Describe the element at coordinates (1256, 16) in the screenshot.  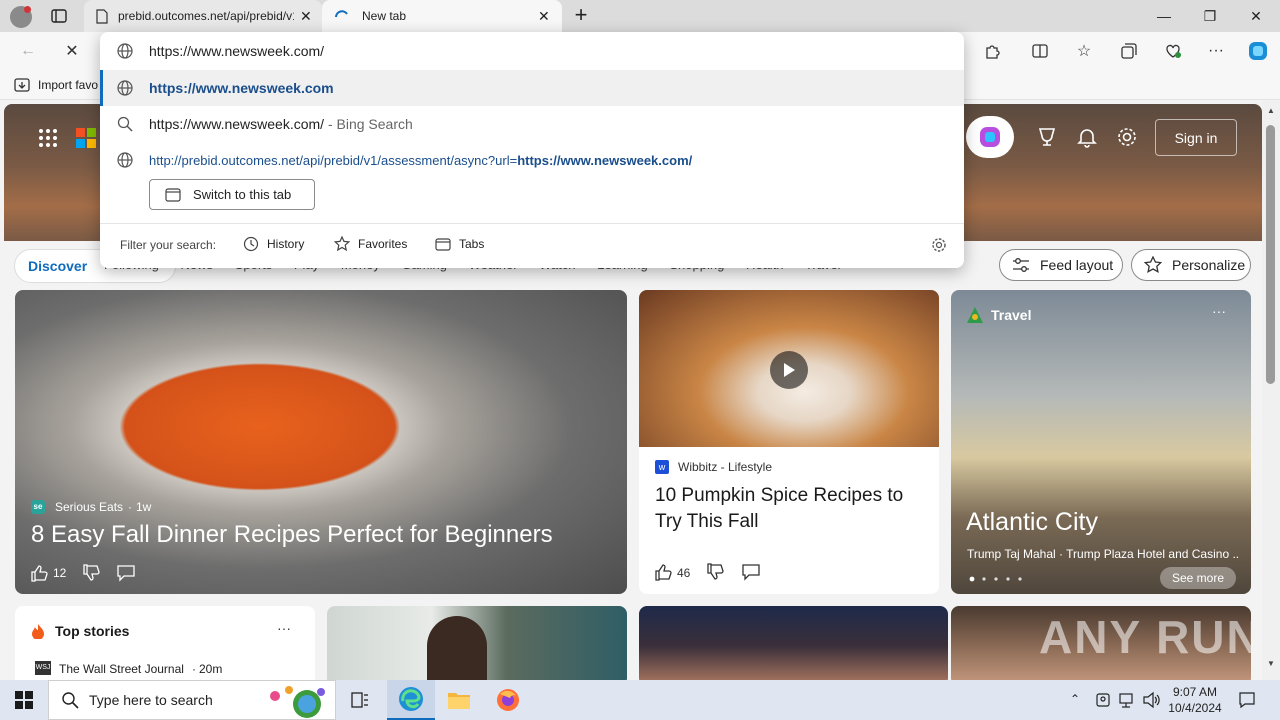
I see `close-window-button: ✕` at that location.